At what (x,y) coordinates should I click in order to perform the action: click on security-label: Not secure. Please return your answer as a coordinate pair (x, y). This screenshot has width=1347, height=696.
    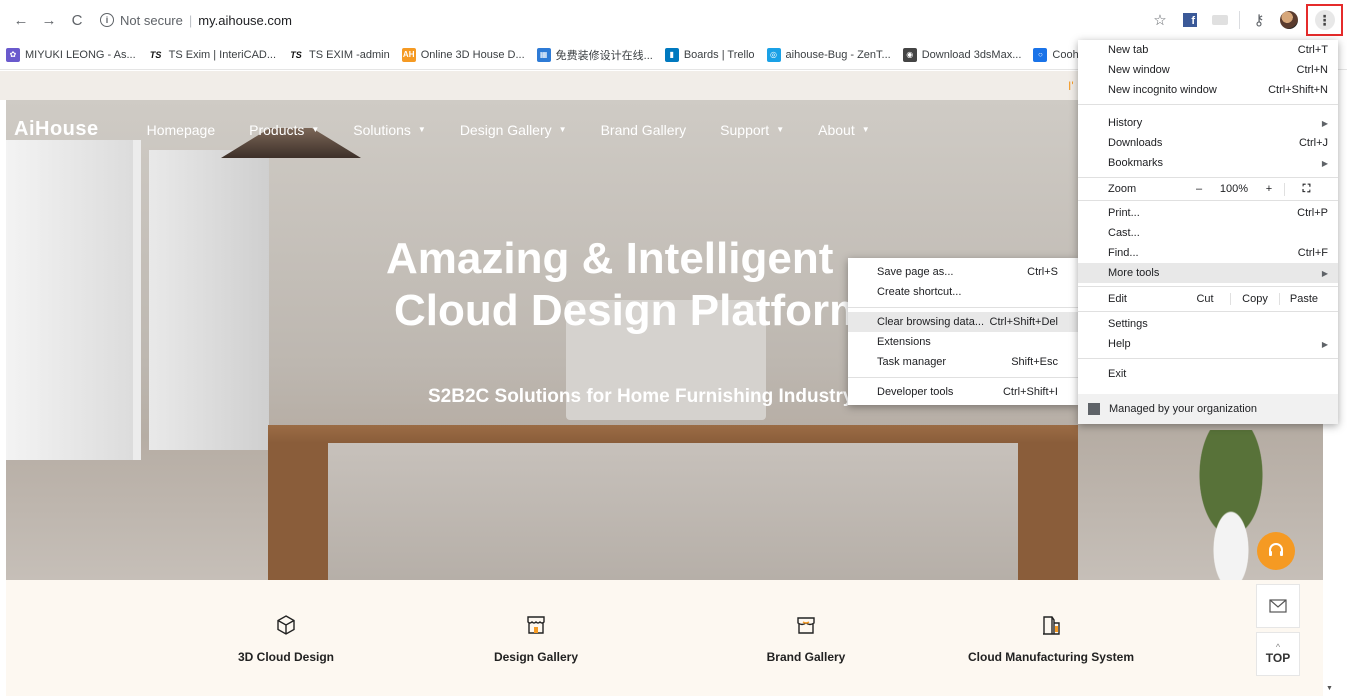
    Looking at the image, I should click on (151, 20).